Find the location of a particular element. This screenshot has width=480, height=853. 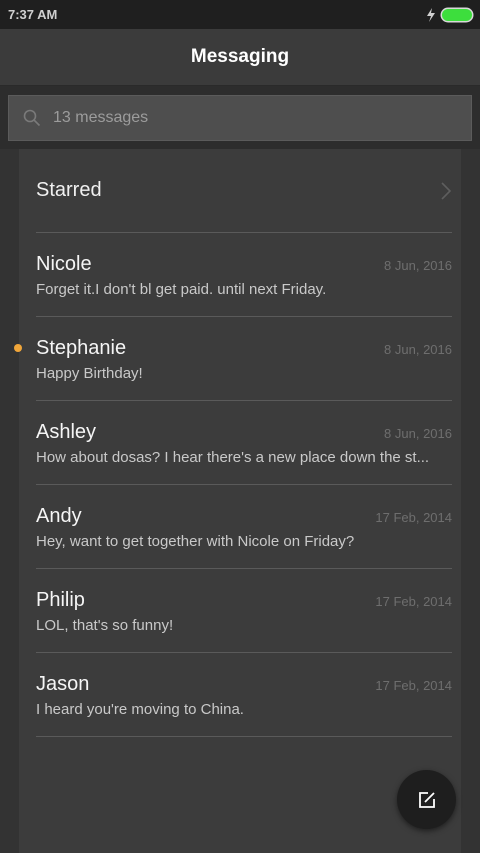

page-title: Messaging is located at coordinates (240, 56).